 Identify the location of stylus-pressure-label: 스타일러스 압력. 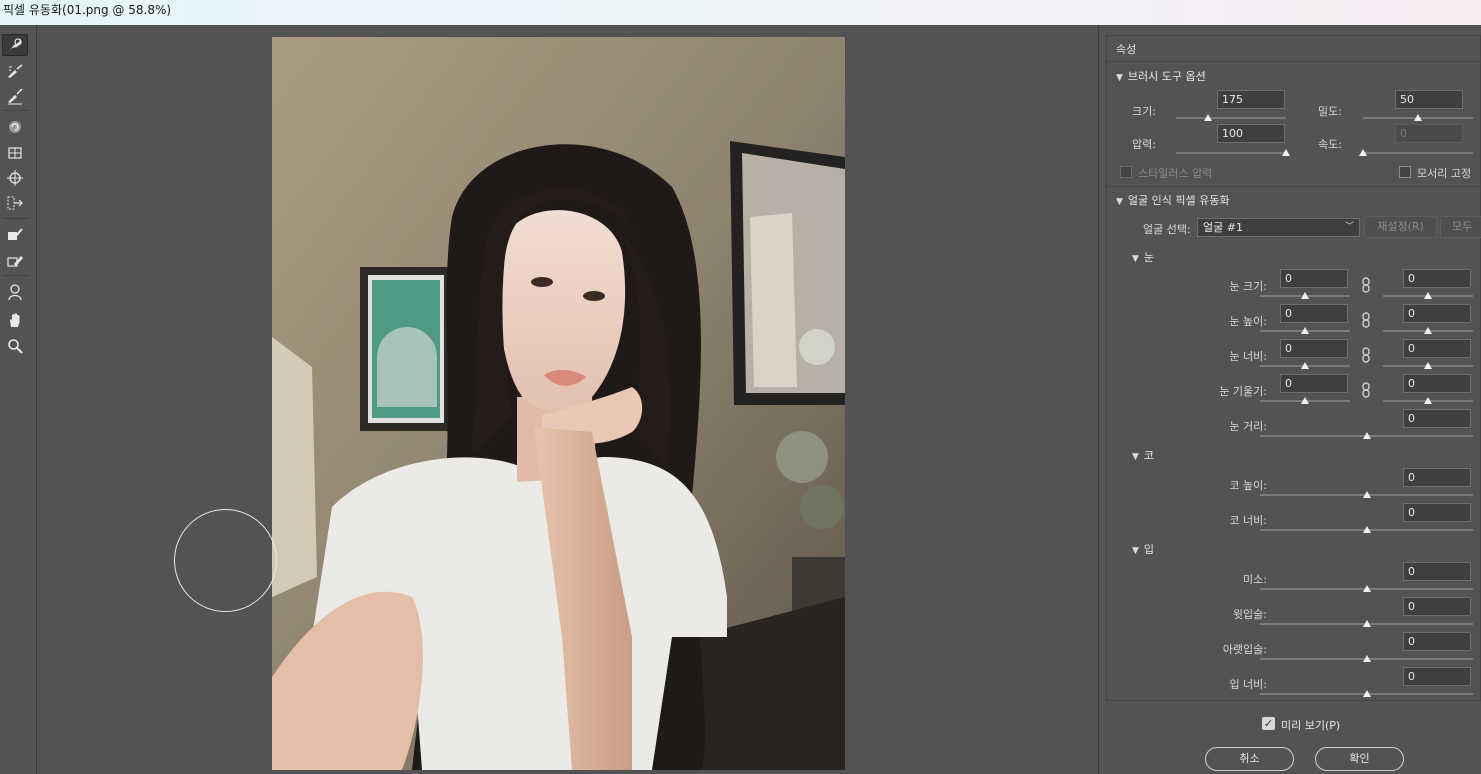
(1175, 173).